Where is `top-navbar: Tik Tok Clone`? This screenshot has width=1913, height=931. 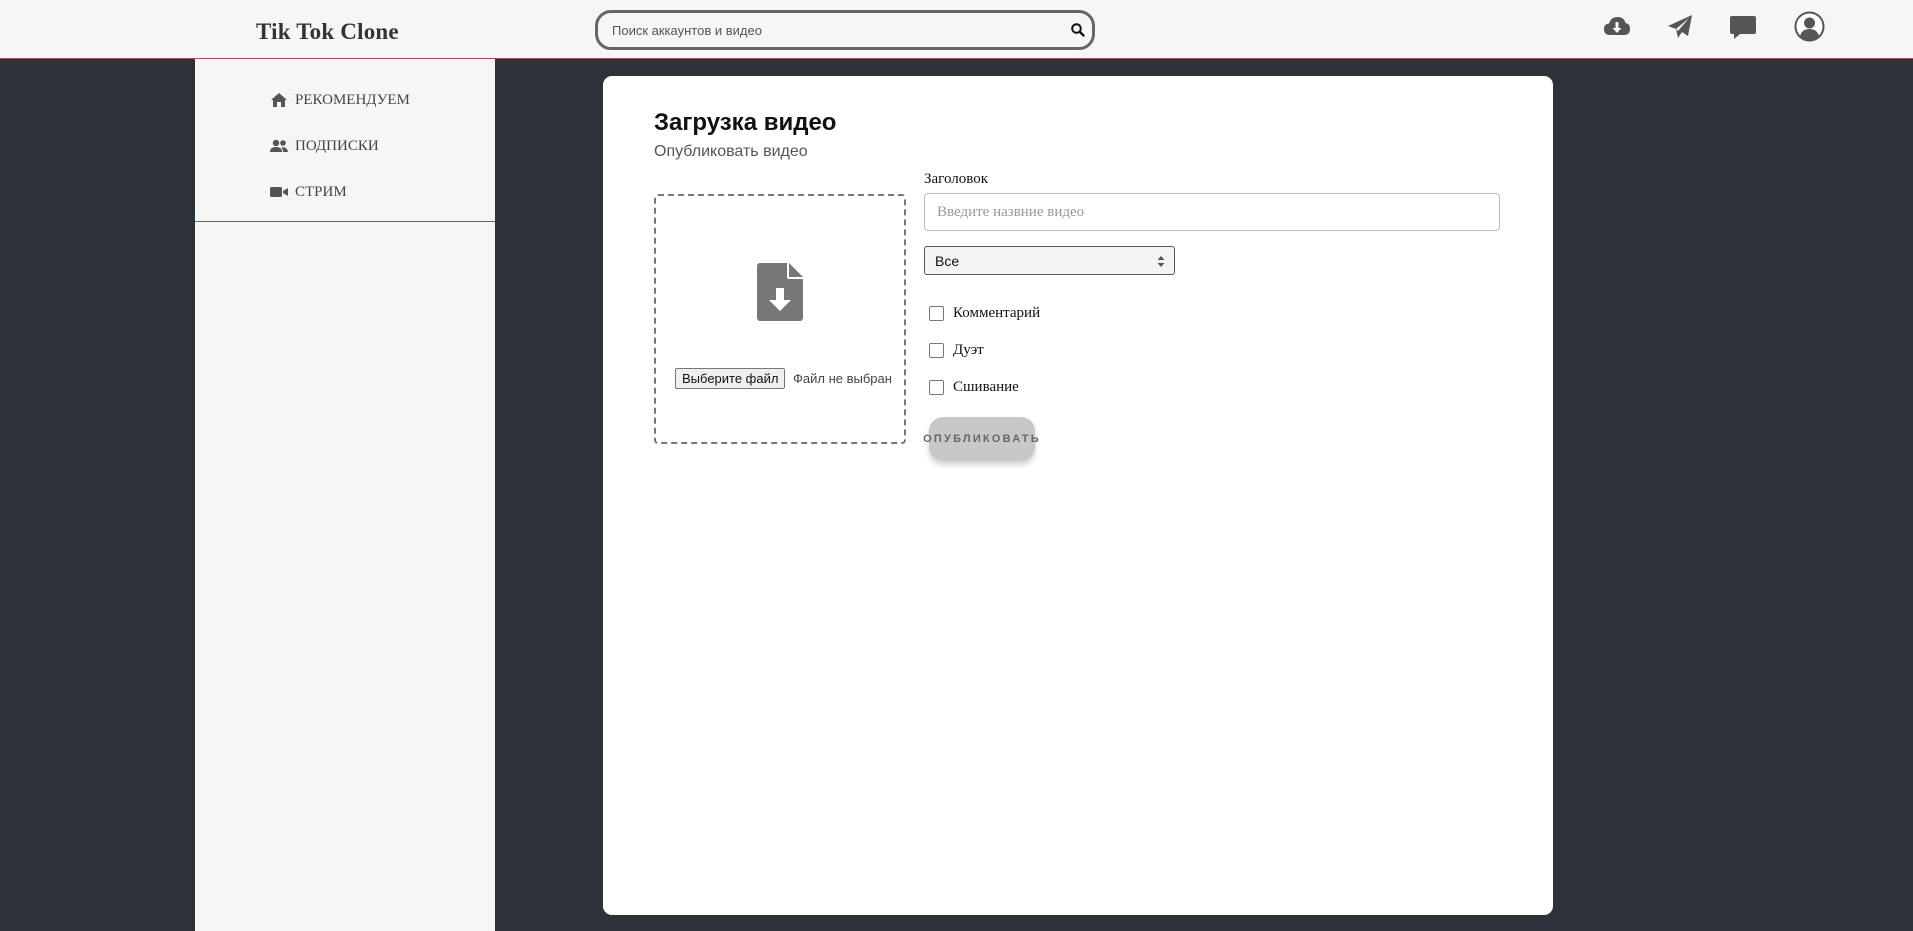 top-navbar: Tik Tok Clone is located at coordinates (956, 29).